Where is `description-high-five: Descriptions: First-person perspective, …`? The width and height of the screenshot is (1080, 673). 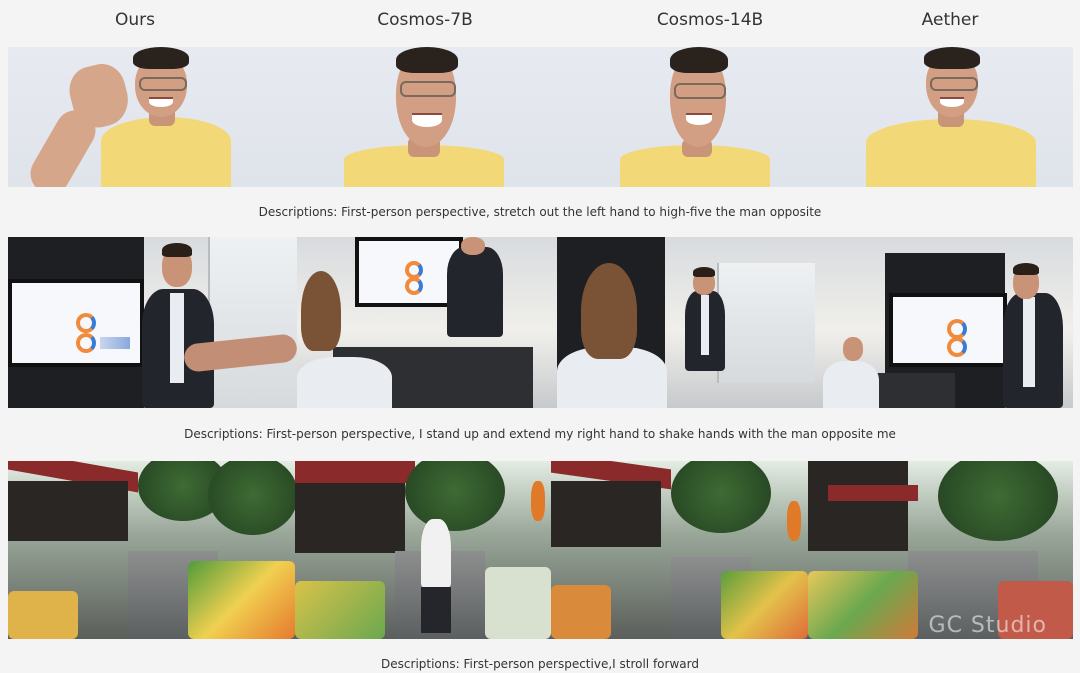
description-high-five: Descriptions: First-person perspective, … is located at coordinates (540, 212).